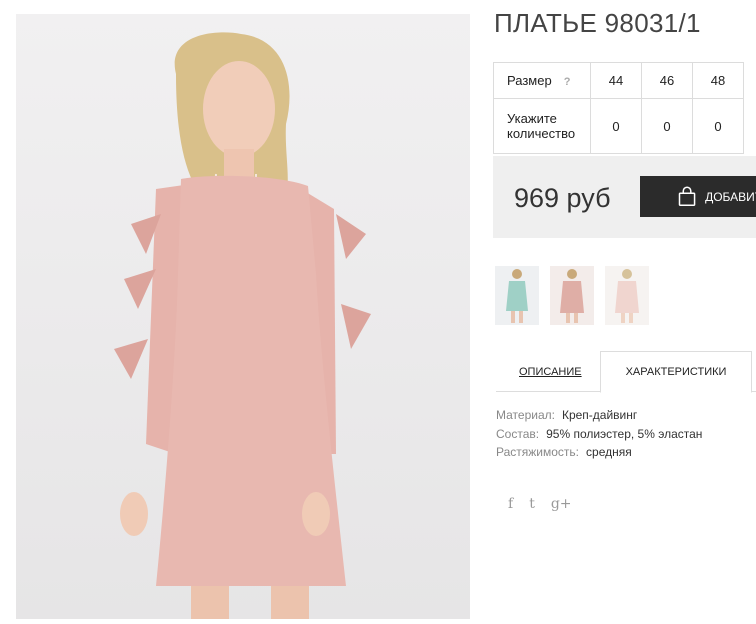 This screenshot has height=624, width=756. I want to click on size-48: 48, so click(718, 80).